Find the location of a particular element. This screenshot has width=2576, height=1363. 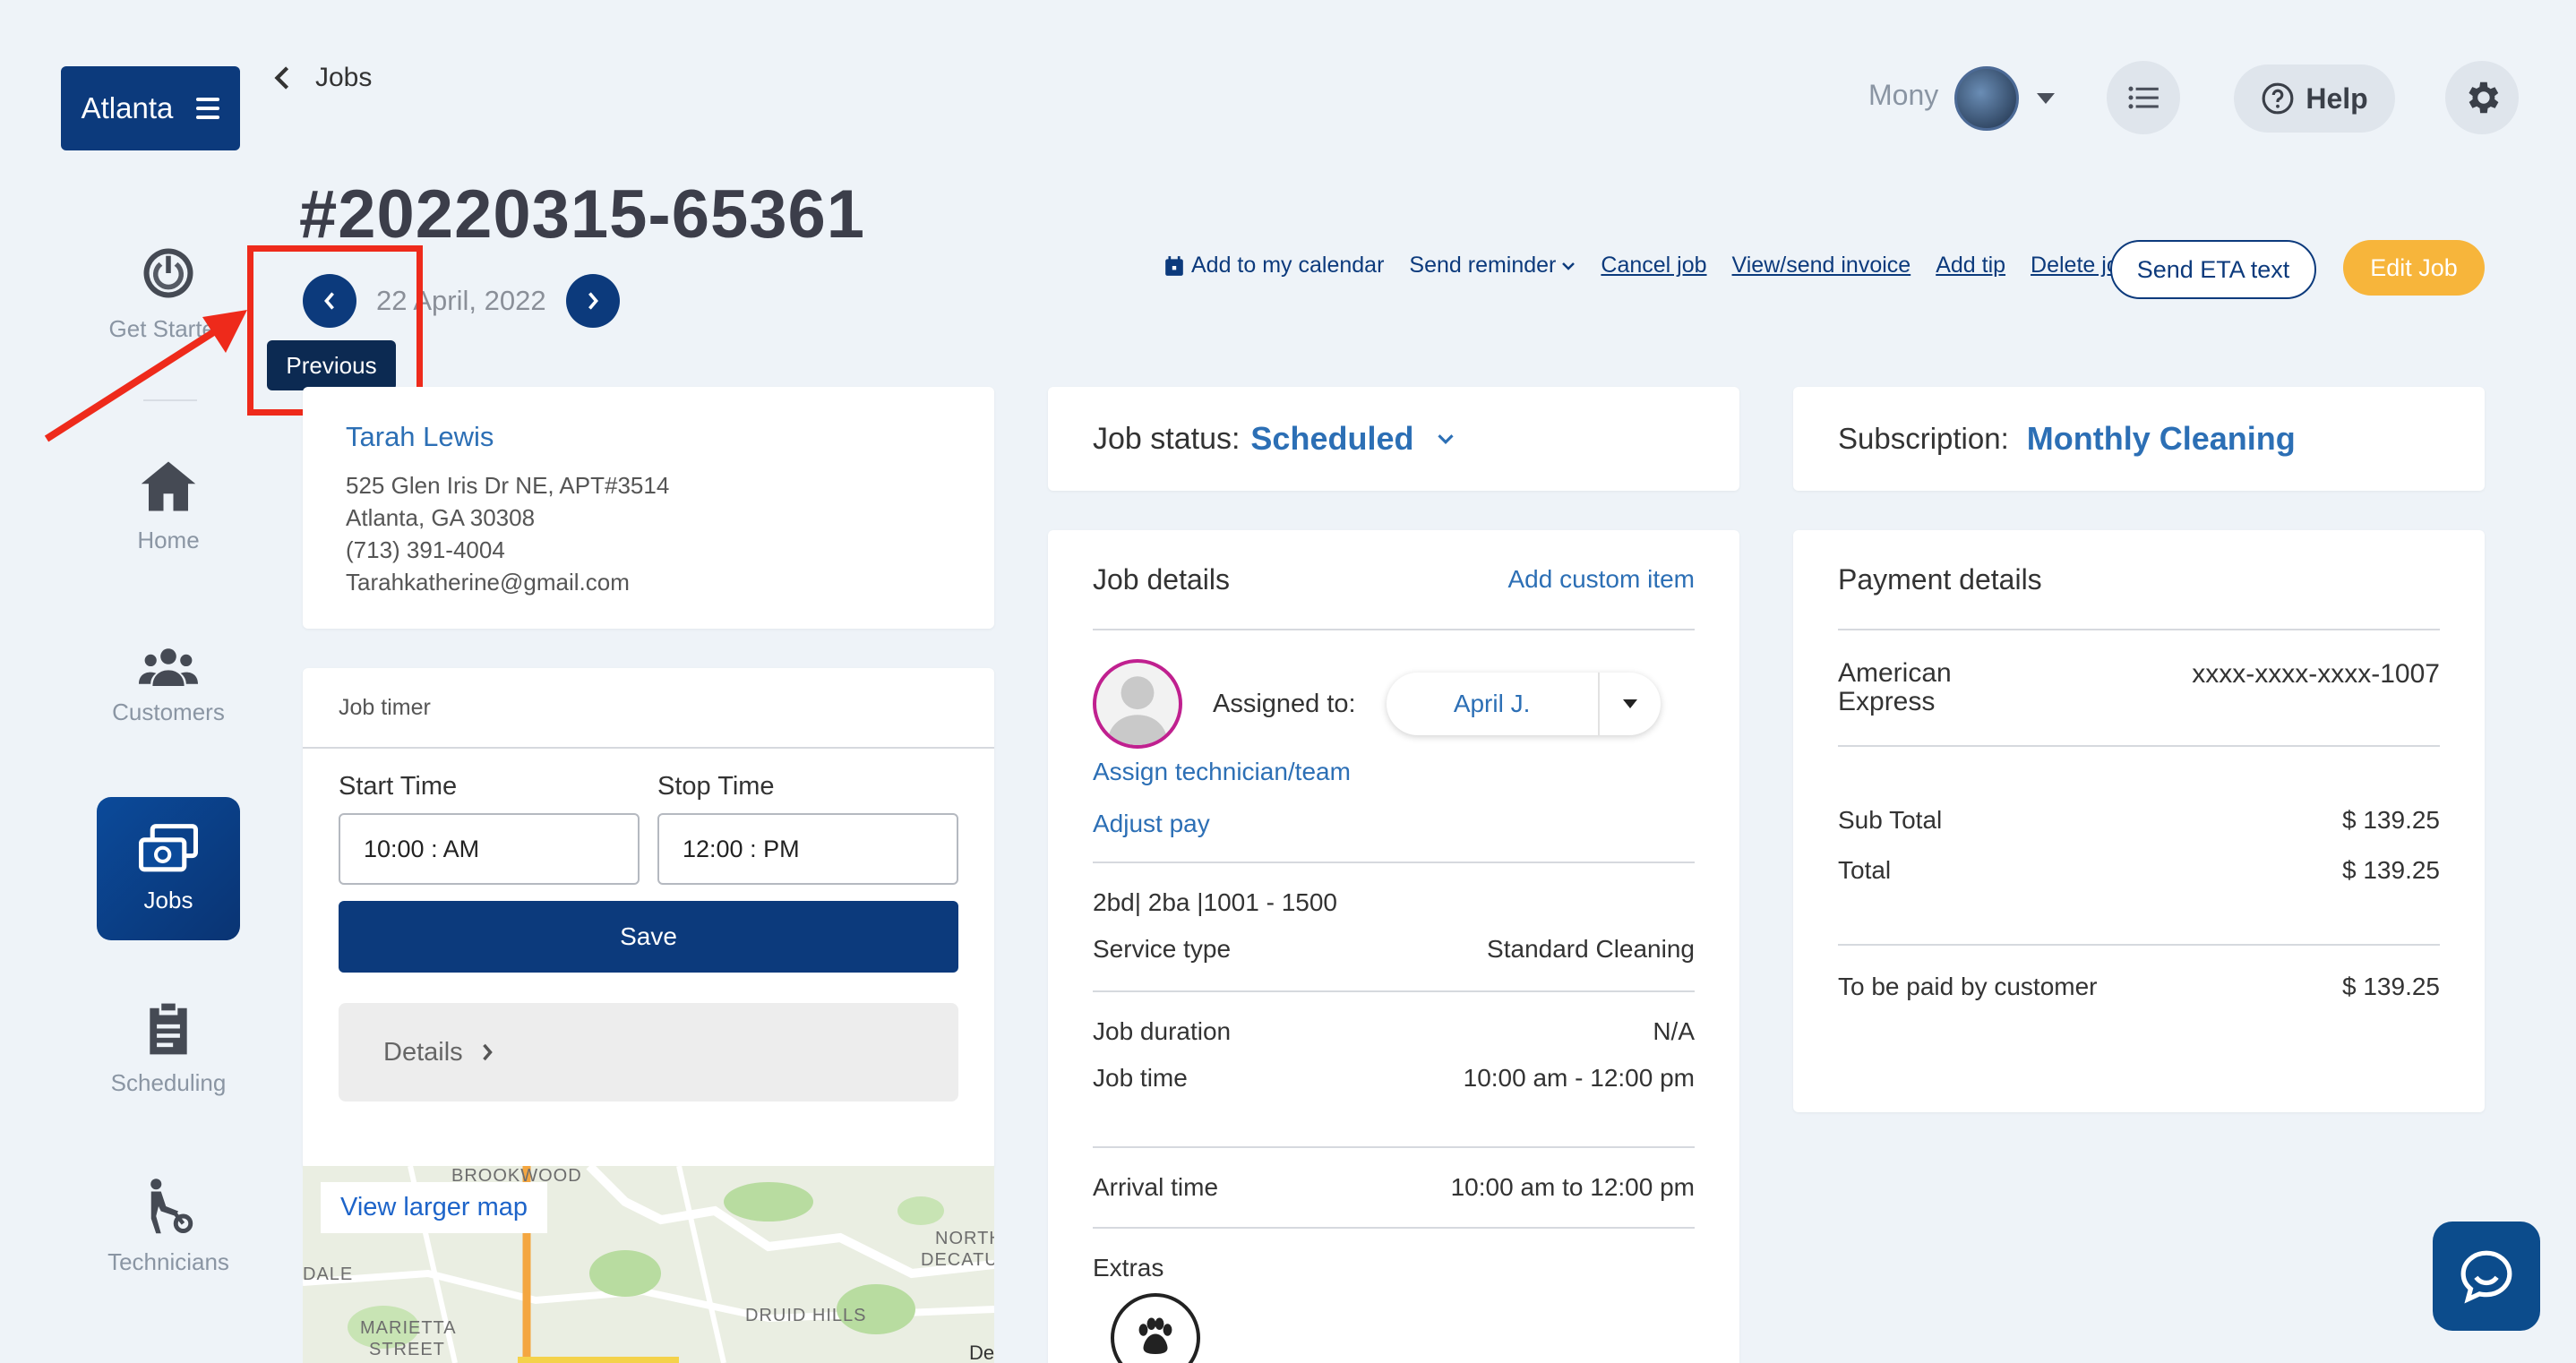

send-eta-text-button: Send ETA text is located at coordinates (2213, 269).